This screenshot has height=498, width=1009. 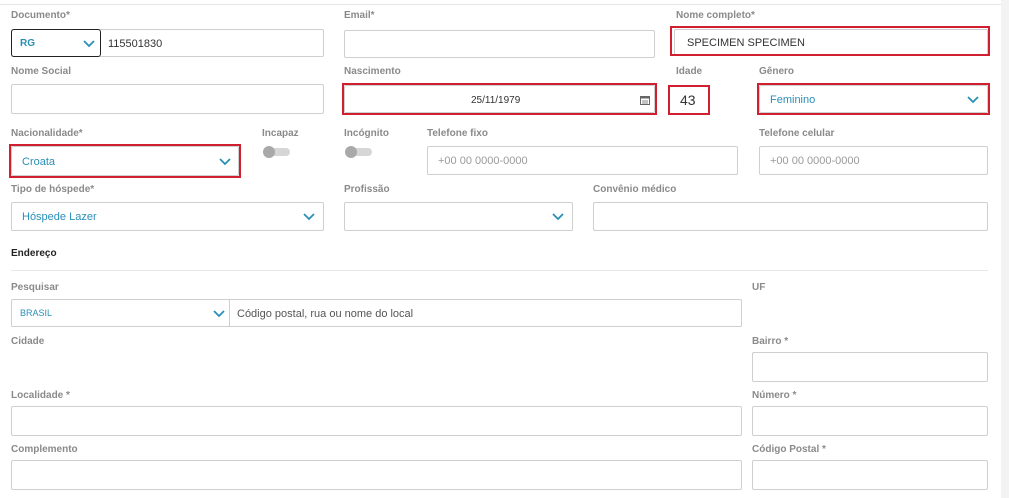 What do you see at coordinates (277, 152) in the screenshot?
I see `incapaz-toggle` at bounding box center [277, 152].